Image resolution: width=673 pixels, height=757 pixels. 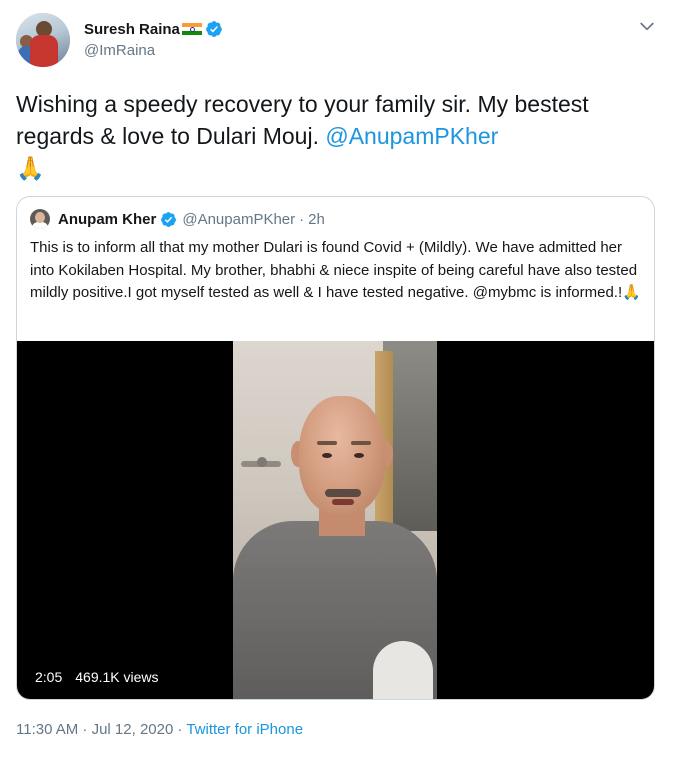 I want to click on author-avatar, so click(x=43, y=40).